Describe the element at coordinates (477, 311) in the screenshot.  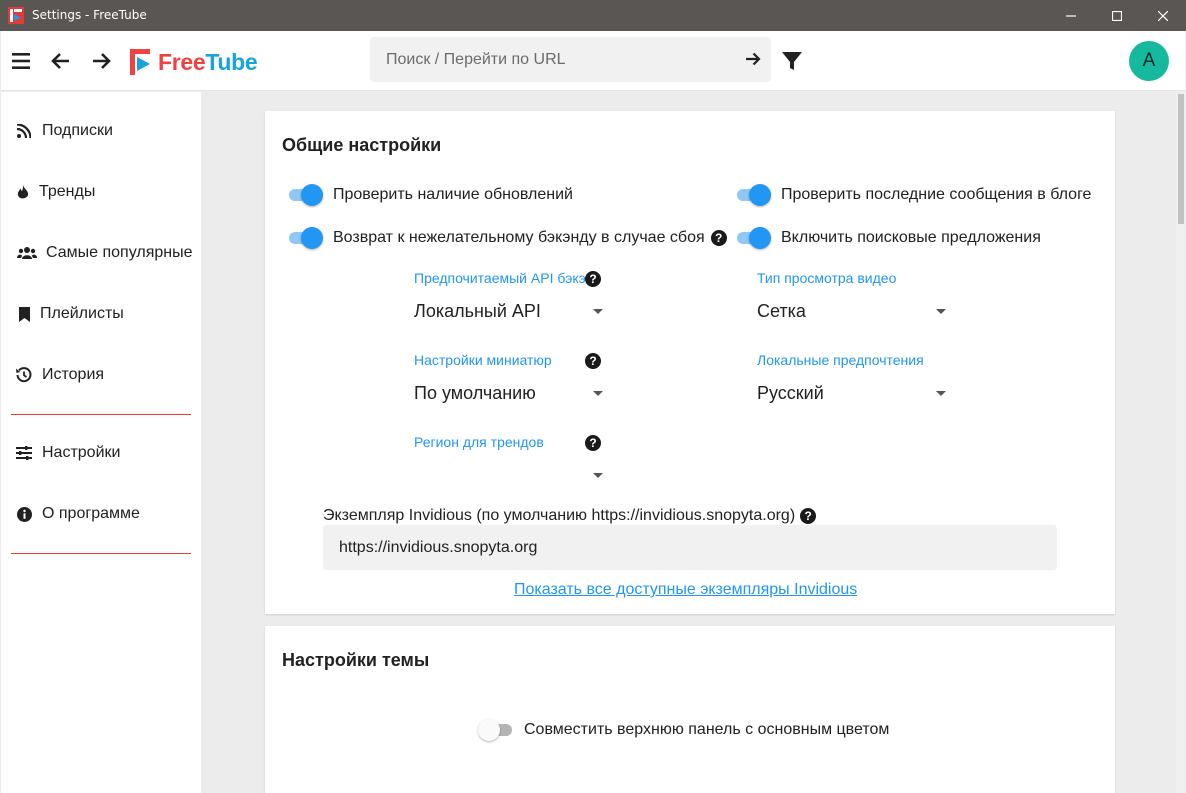
I see `select-value: Локальный API` at that location.